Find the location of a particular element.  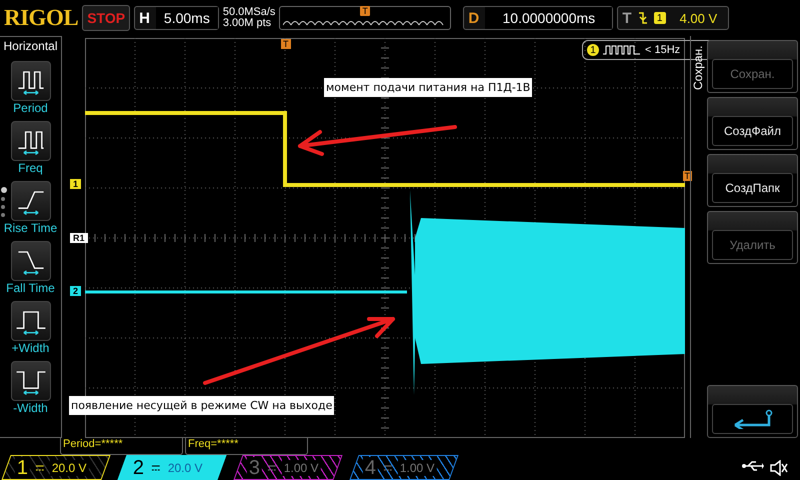

falling-edge-icon is located at coordinates (643, 18).